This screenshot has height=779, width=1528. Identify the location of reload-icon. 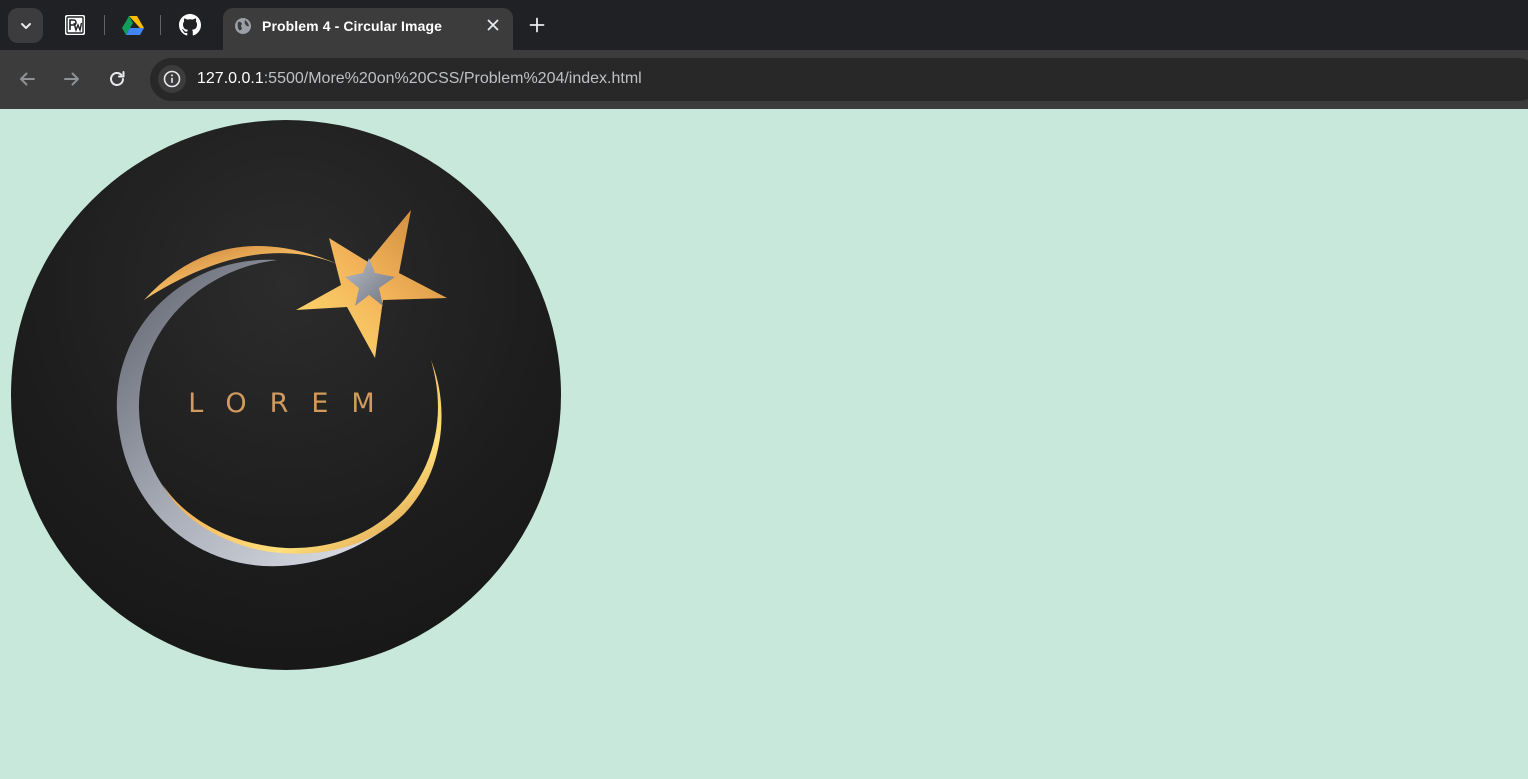
(117, 78).